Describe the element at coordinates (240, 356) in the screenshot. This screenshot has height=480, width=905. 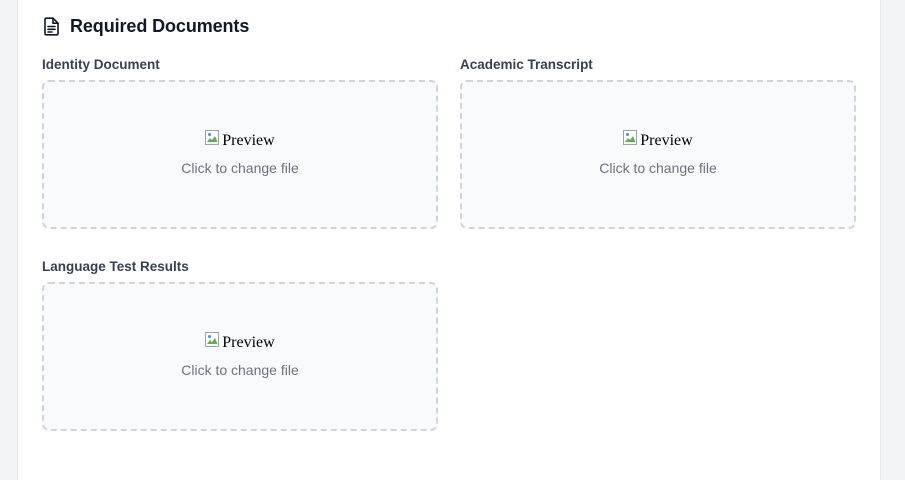
I see `language-test-results-dropzone: Preview Click to change file` at that location.